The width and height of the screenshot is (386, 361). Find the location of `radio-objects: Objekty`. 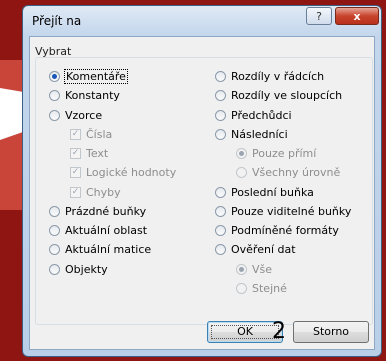

radio-objects: Objekty is located at coordinates (78, 269).